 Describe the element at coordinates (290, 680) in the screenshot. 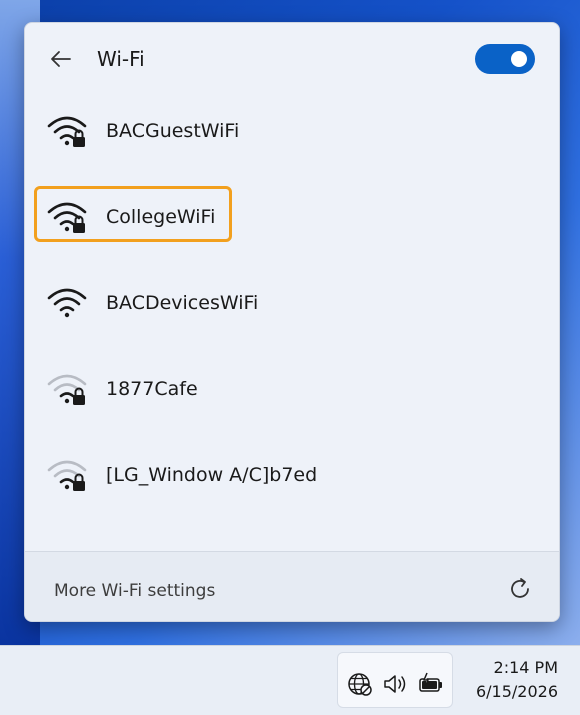

I see `taskbar: 2:14 PM 6/15/2026` at that location.